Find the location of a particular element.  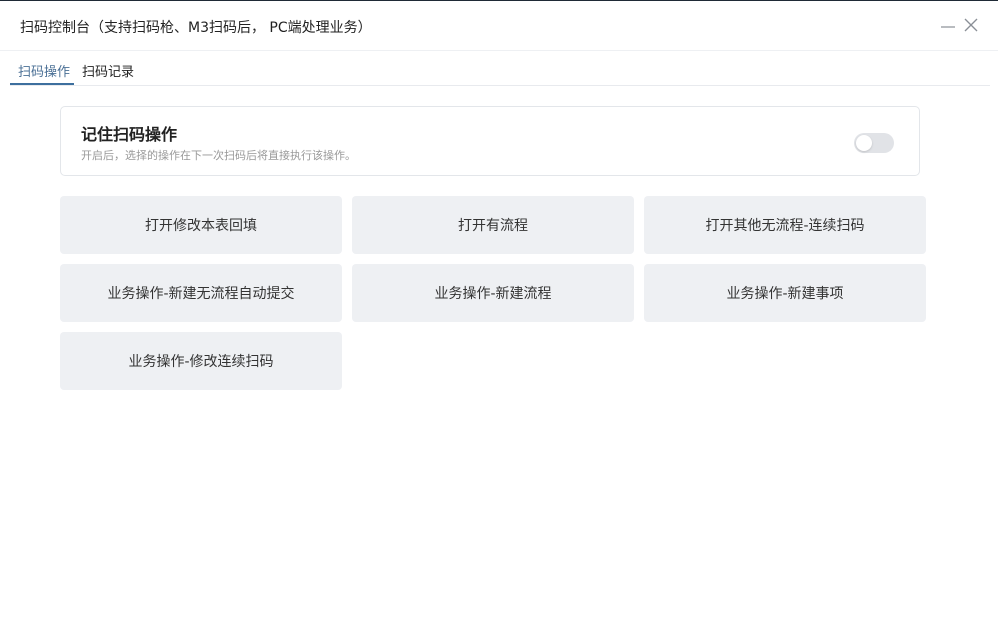

remember-operation-card: 记住扫码操作 开启后，选择的操作在下一次扫码后将直接执行该操作。 is located at coordinates (490, 141).